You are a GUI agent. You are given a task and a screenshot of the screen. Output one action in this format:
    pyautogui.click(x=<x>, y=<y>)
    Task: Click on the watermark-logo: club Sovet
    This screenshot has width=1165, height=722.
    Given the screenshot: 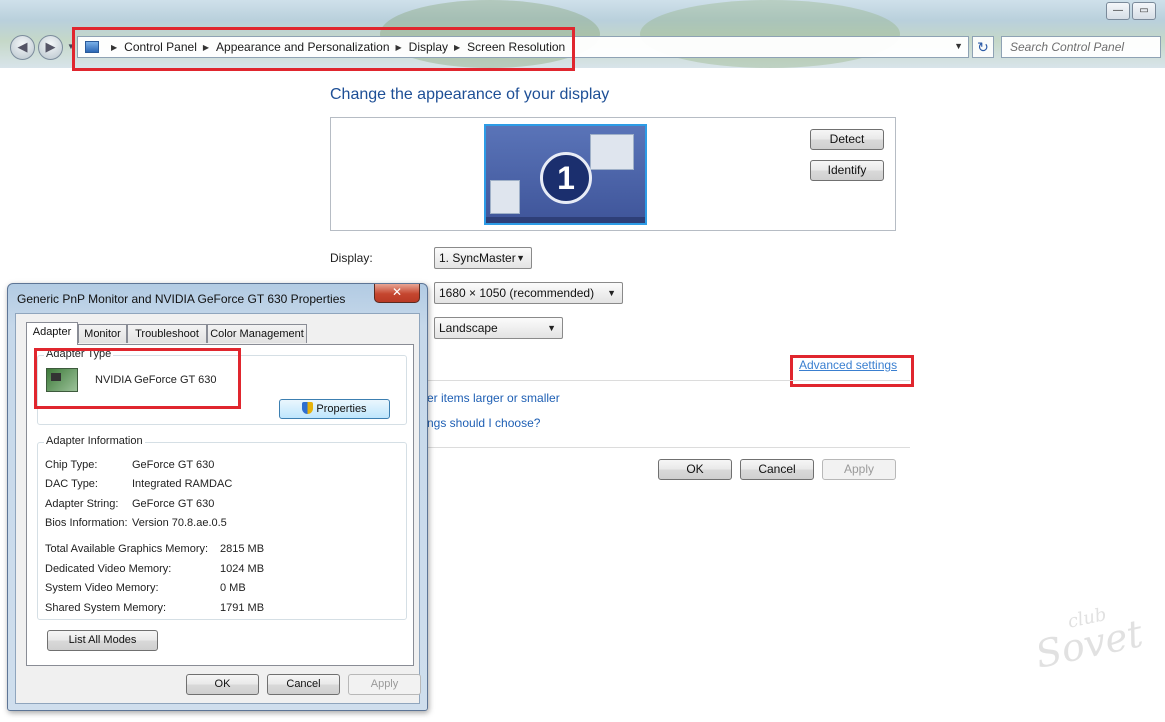 What is the action you would take?
    pyautogui.click(x=1089, y=640)
    